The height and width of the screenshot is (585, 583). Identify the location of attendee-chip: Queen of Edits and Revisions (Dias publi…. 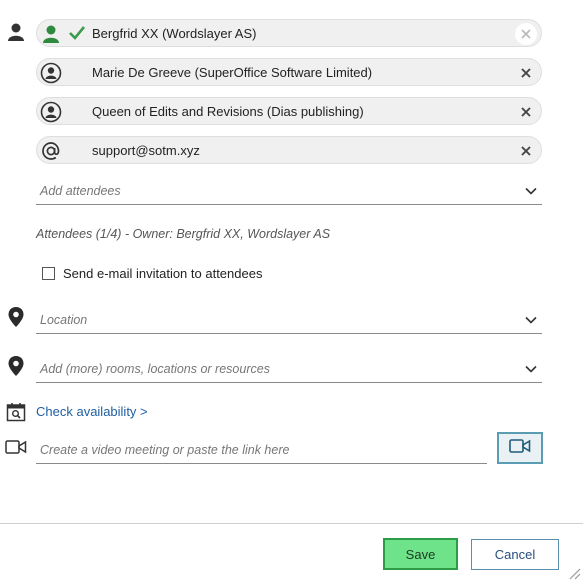
(289, 111).